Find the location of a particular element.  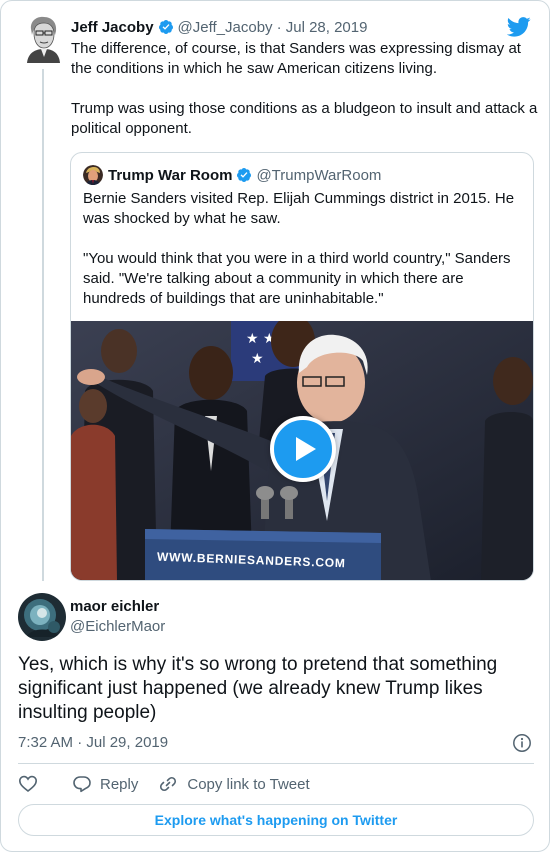

quoted-author-name: Trump War Room is located at coordinates (170, 175).